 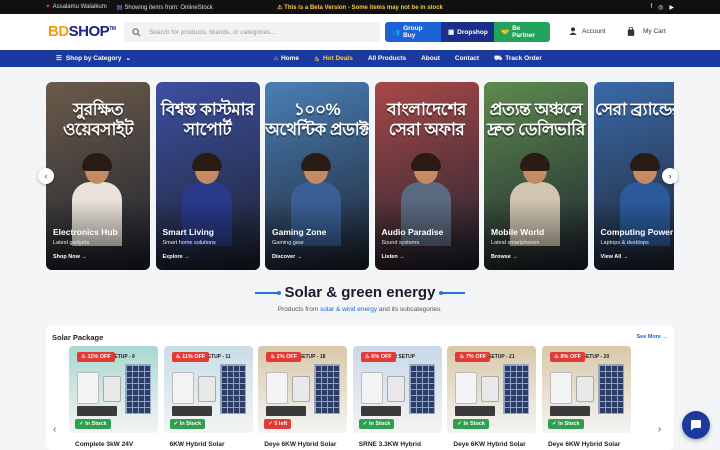 I want to click on logo-shop: SHOP, so click(x=89, y=31).